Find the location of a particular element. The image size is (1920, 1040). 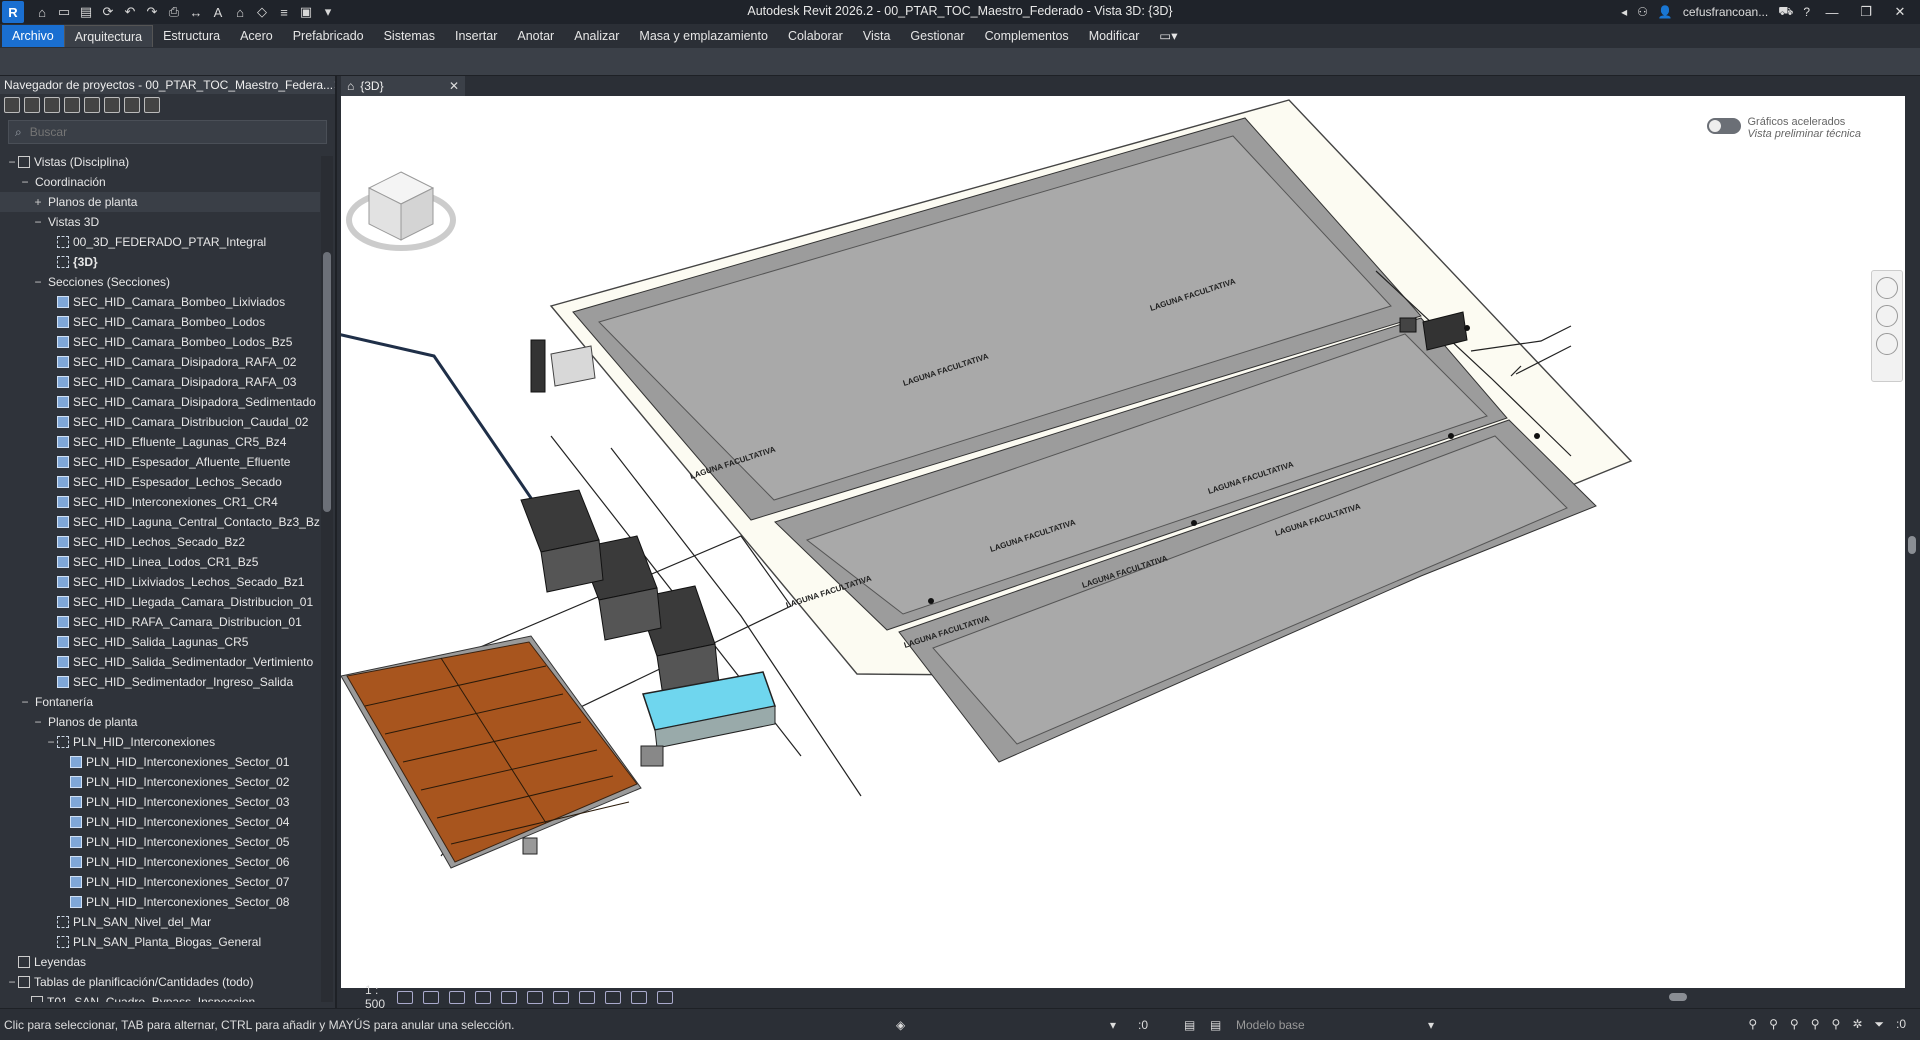

select-by-face-icon: ⚲ is located at coordinates (1815, 1024).